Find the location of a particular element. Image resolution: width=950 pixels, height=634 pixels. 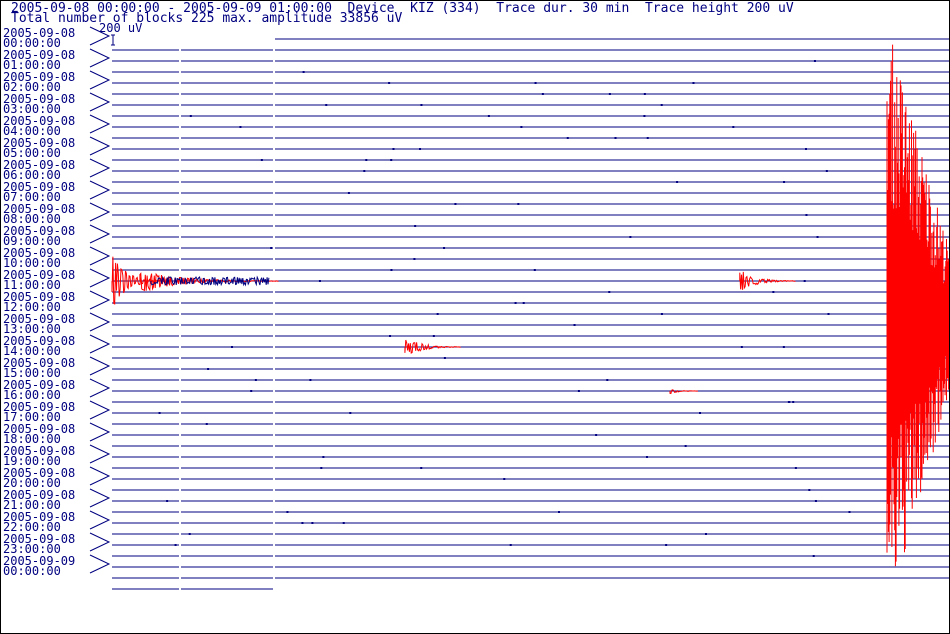

amplitude-scale-bar is located at coordinates (113, 40).